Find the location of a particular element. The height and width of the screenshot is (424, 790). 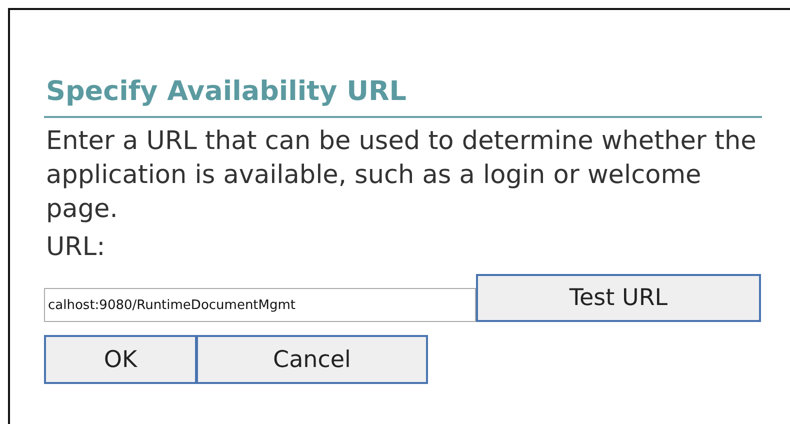

ok-button: OK is located at coordinates (120, 359).